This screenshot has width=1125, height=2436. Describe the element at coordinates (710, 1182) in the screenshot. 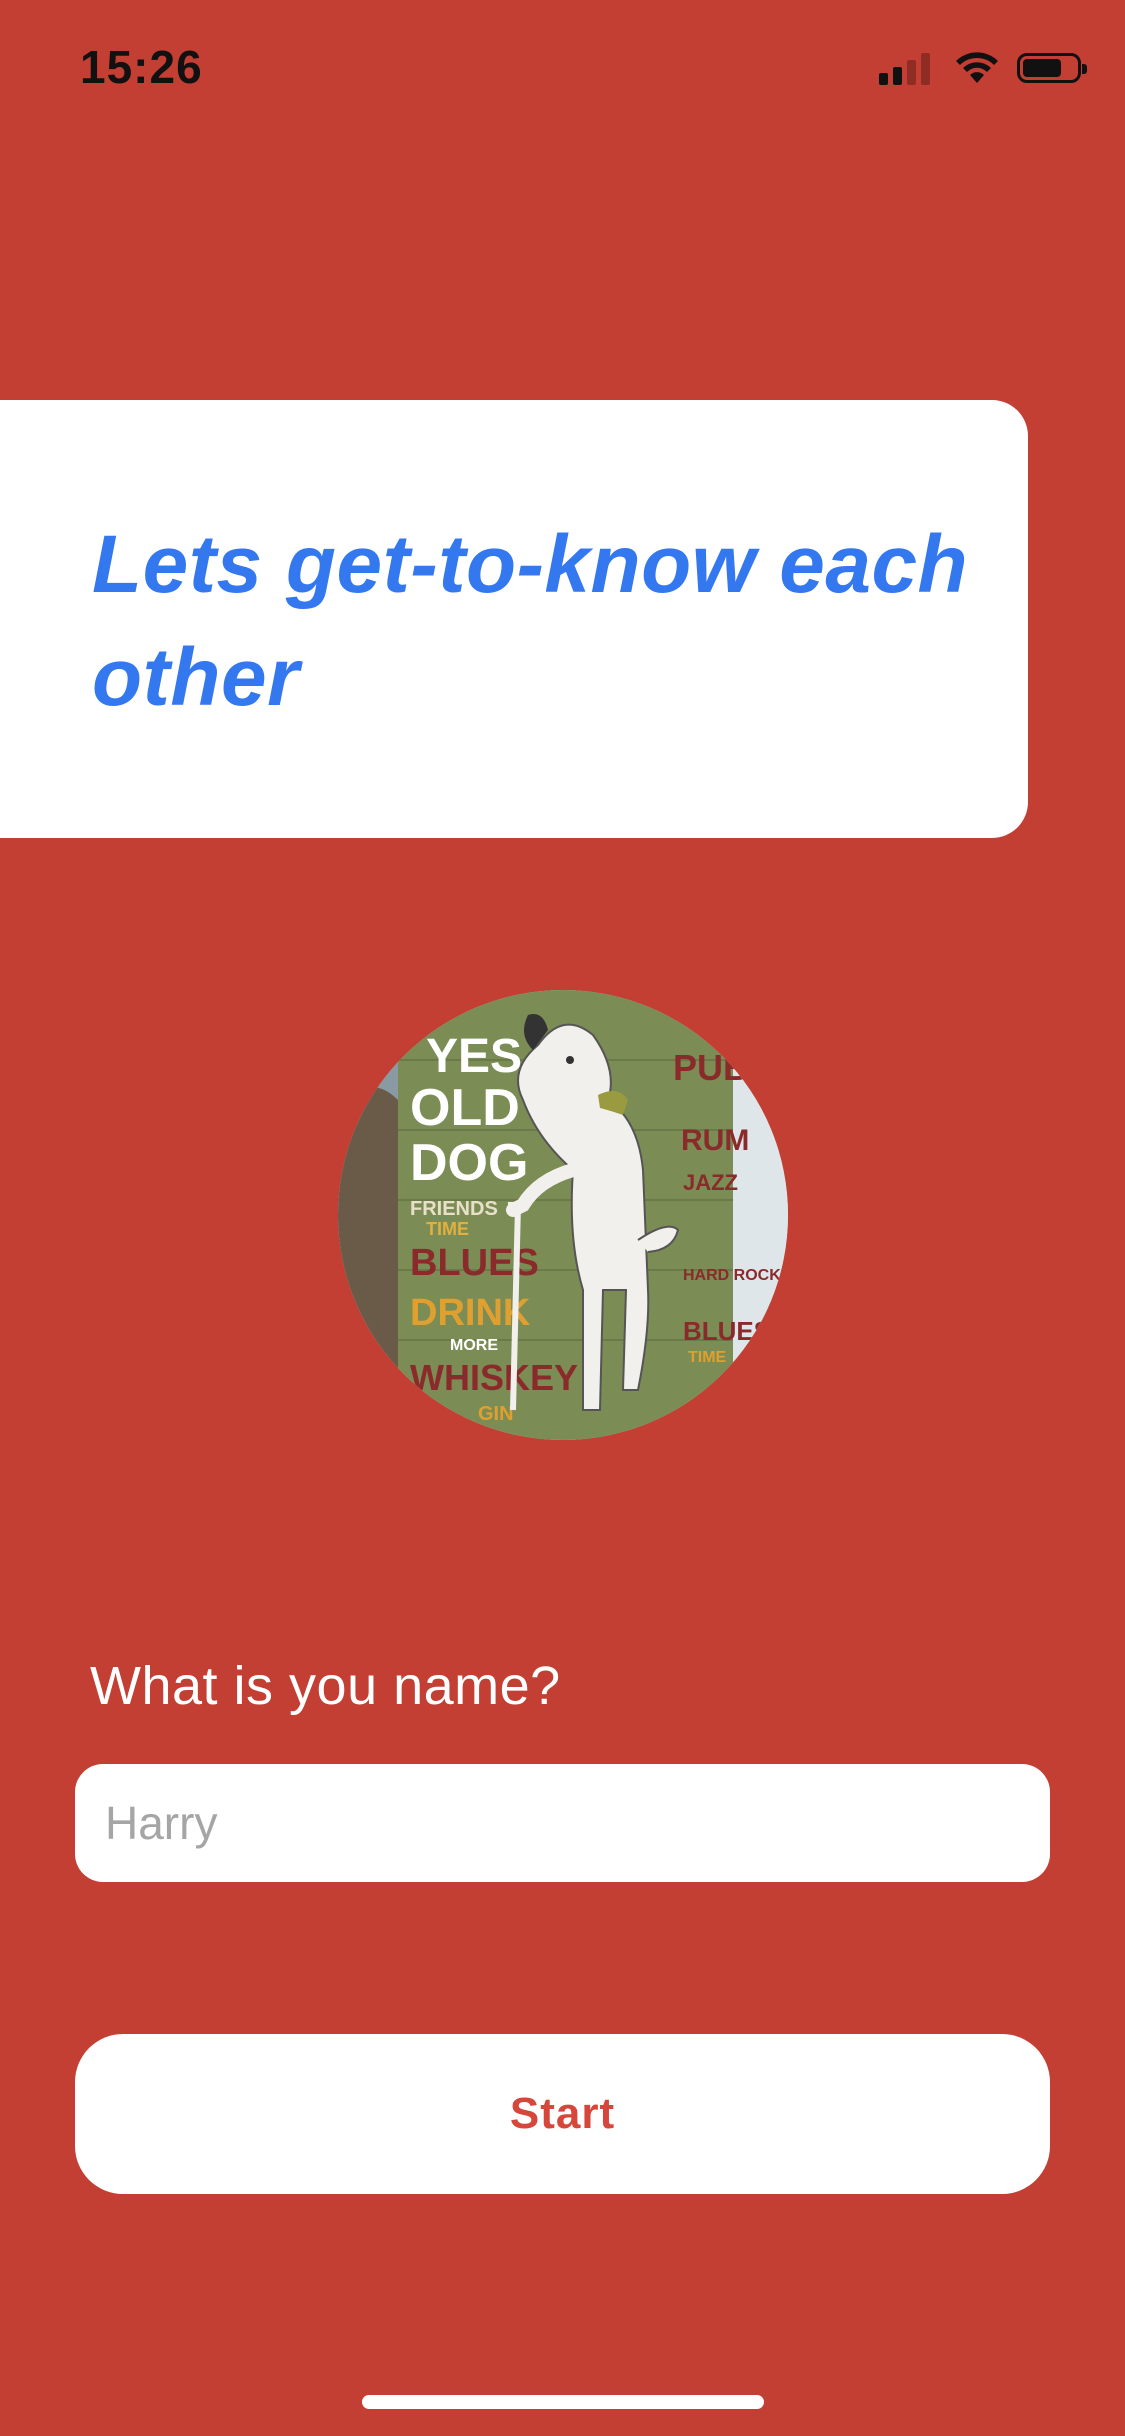

I see `mural-text-jazz: JAZZ` at that location.